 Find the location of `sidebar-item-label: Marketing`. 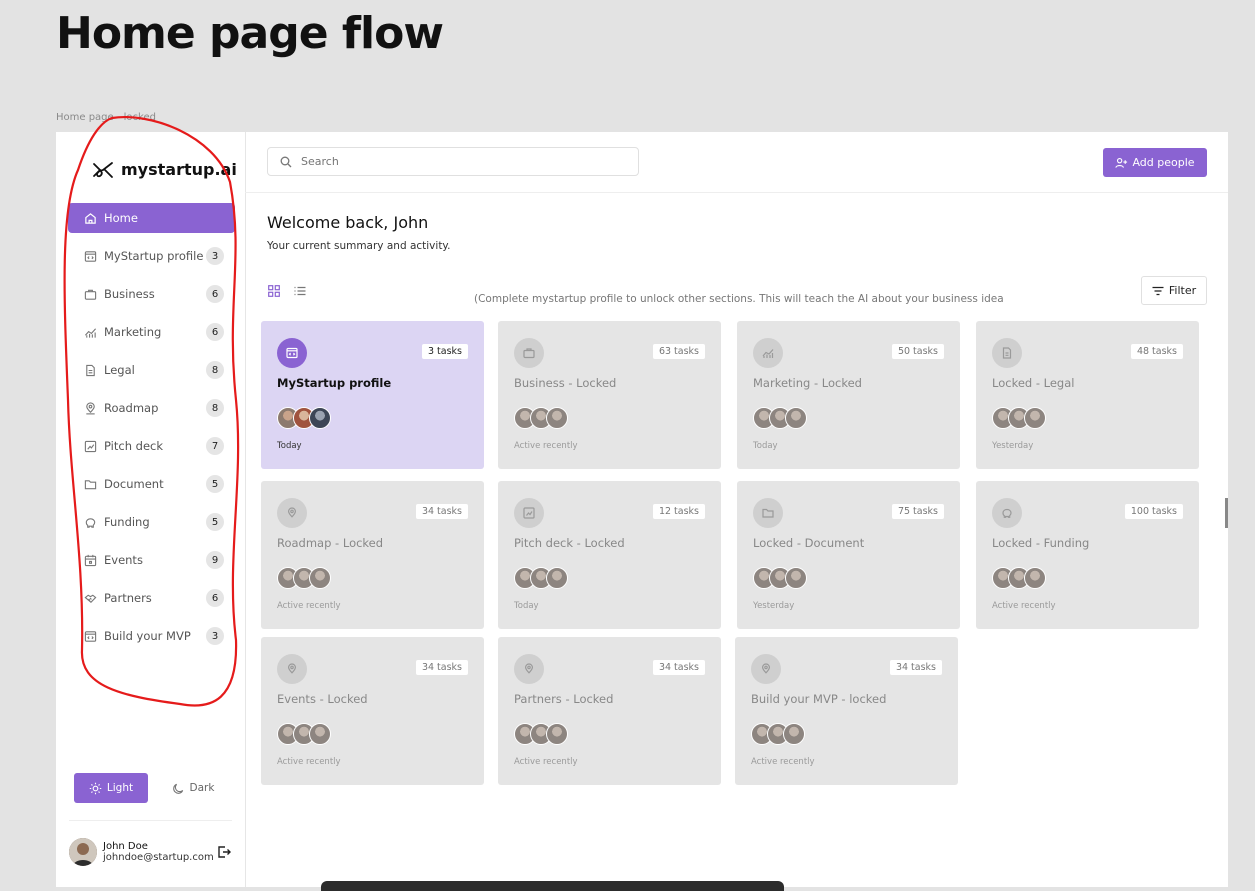

sidebar-item-label: Marketing is located at coordinates (133, 332).